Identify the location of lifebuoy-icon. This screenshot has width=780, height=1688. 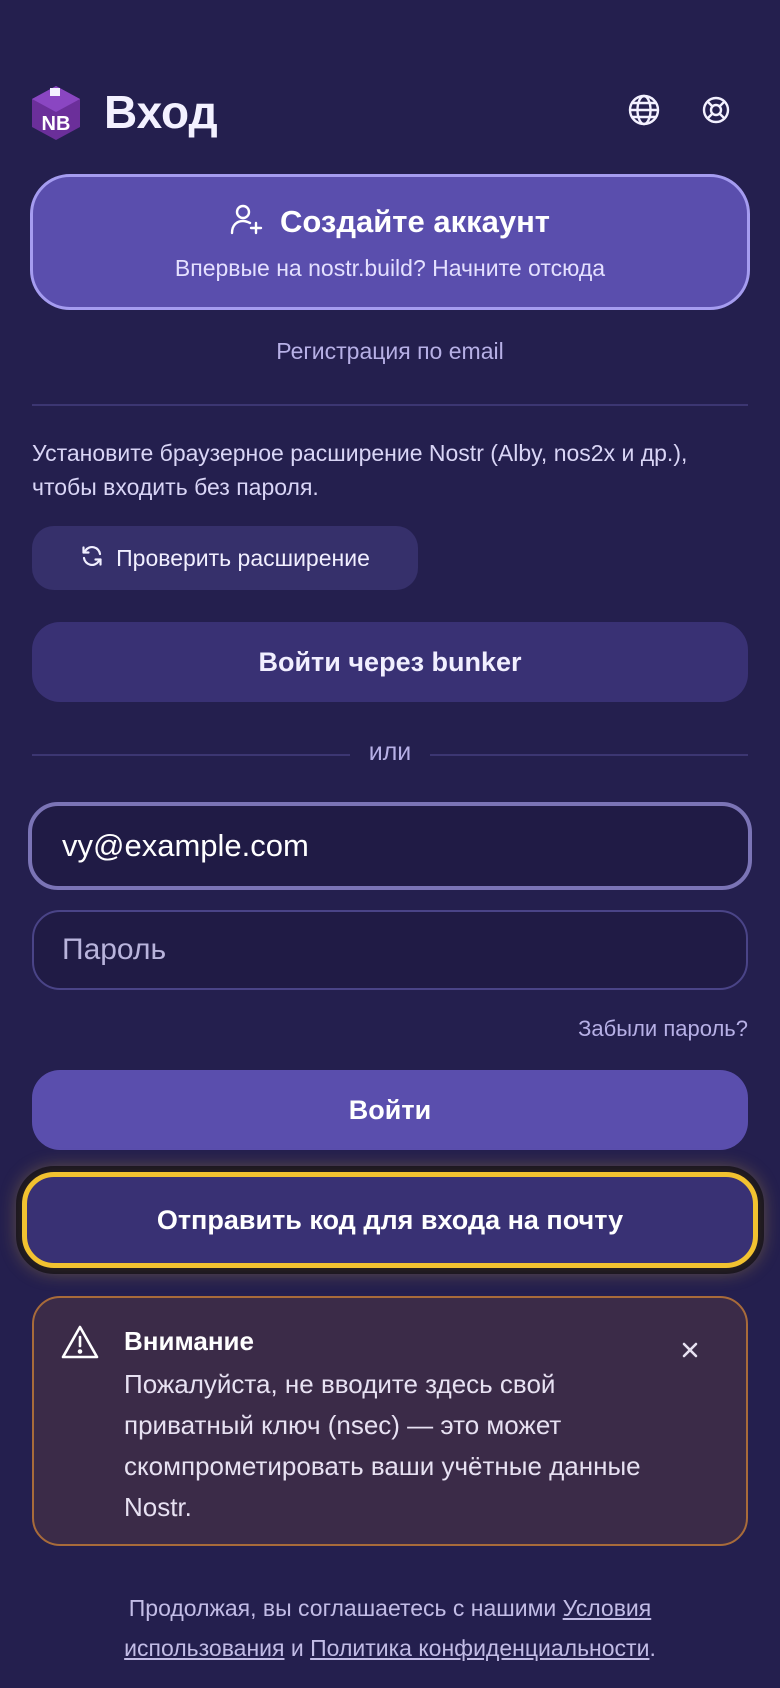
(716, 112).